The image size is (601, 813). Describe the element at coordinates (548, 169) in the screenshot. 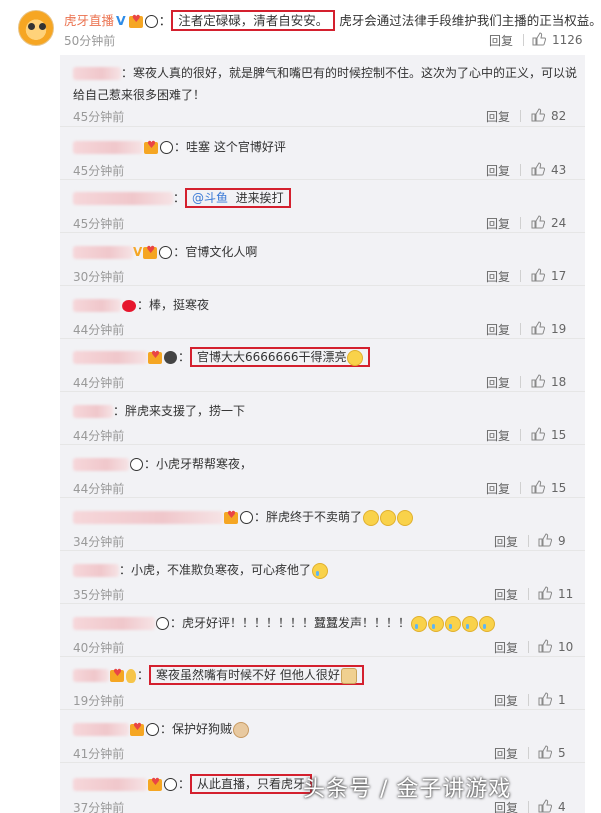

I see `like-button: 43` at that location.